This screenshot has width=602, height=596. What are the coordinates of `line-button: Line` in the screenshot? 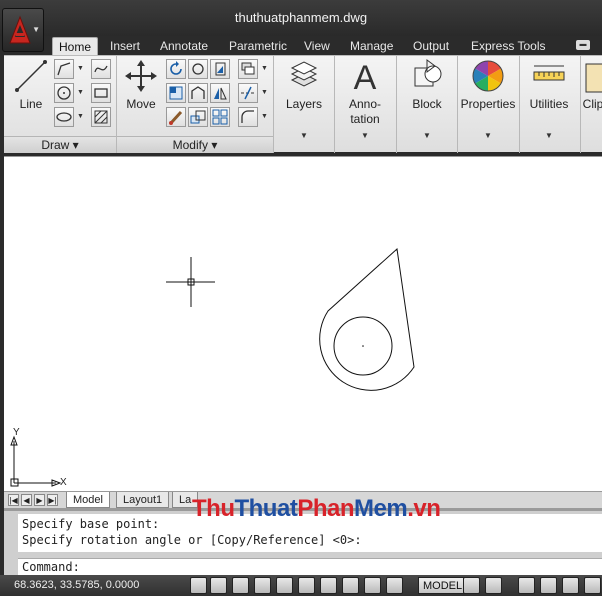 It's located at (31, 85).